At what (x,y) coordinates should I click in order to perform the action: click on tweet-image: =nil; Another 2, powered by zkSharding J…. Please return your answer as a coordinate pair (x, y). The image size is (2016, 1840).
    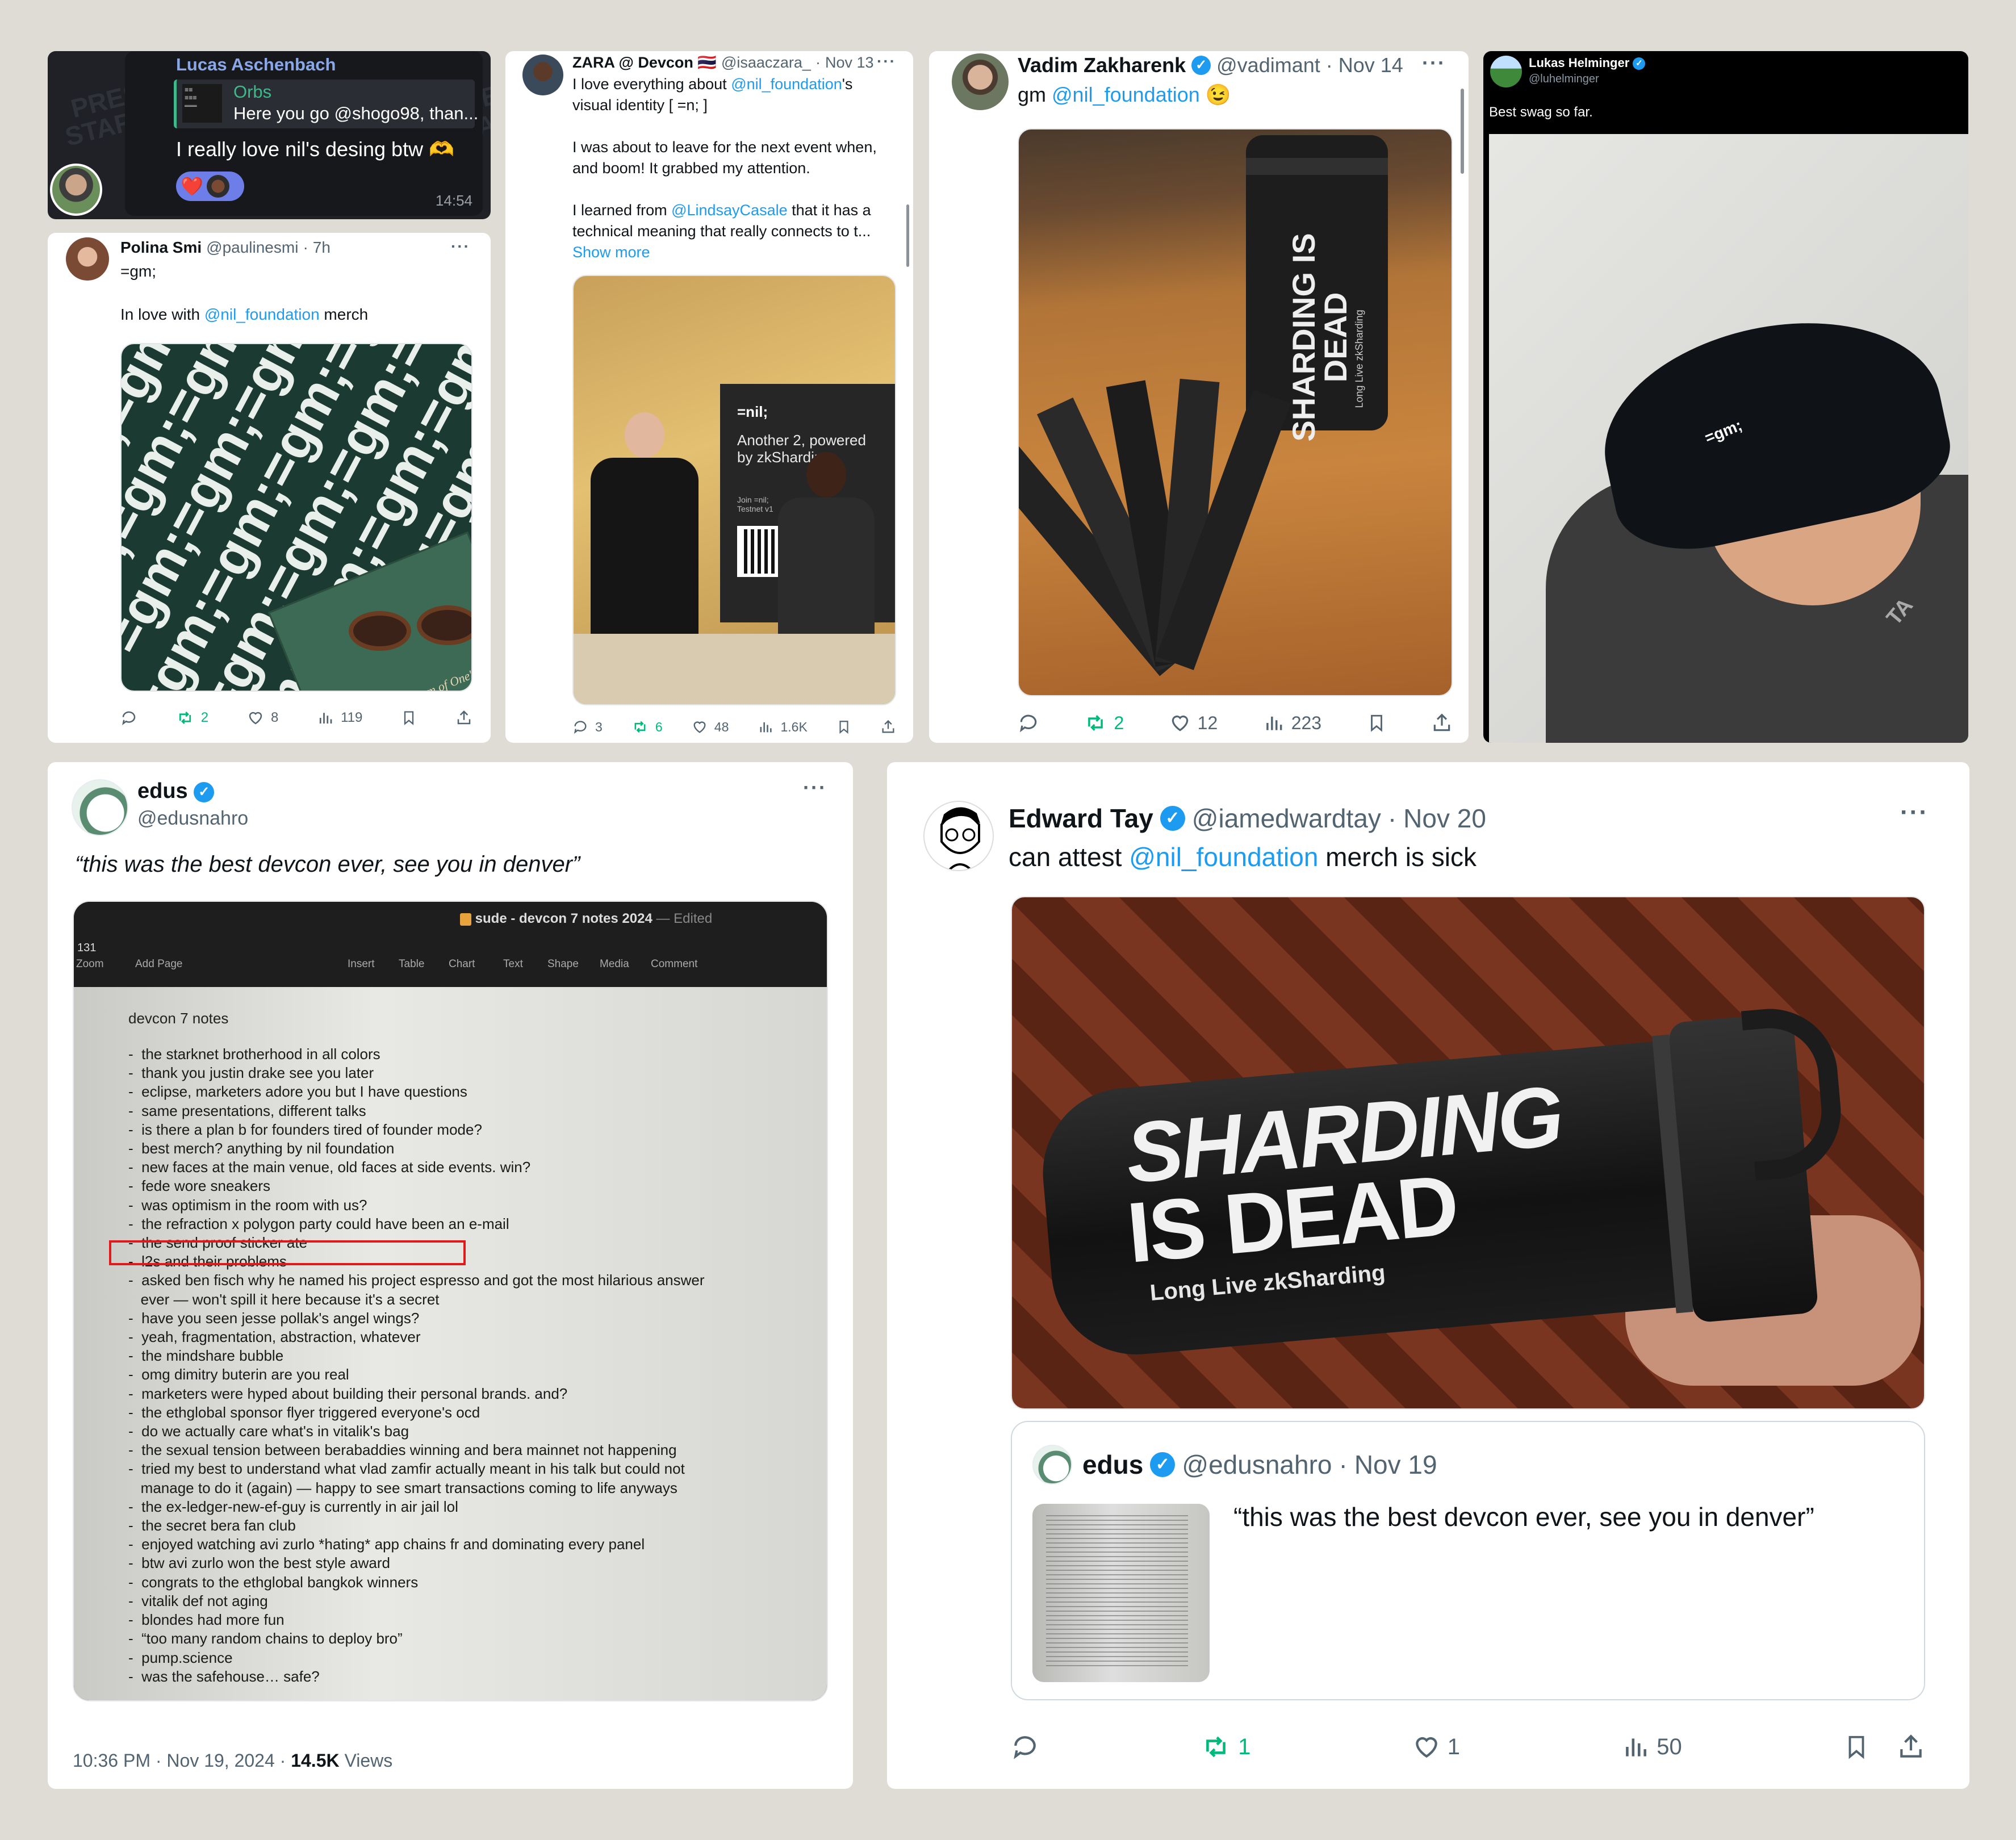
    Looking at the image, I should click on (734, 490).